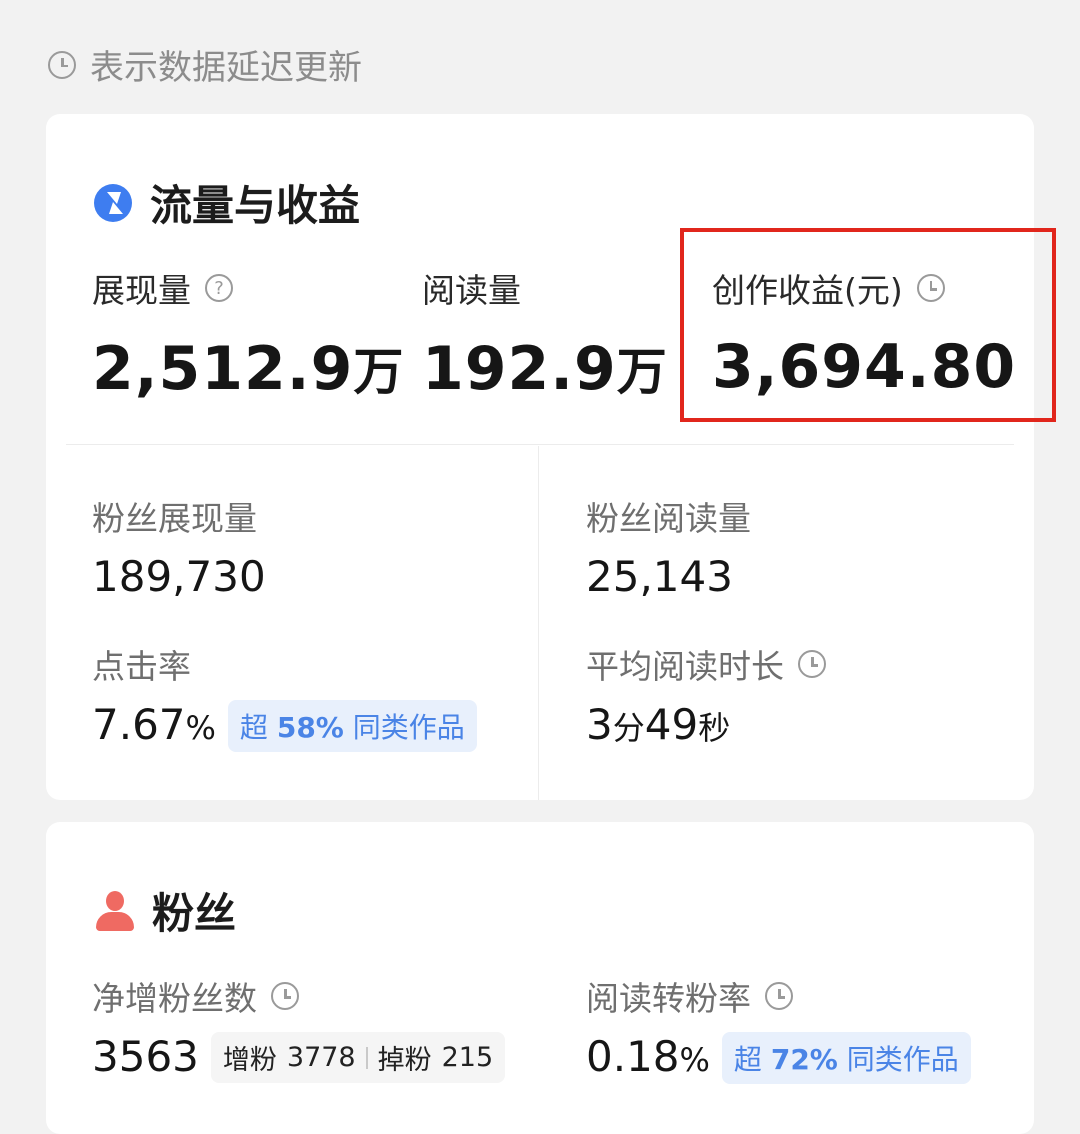  I want to click on gain-value: 3778, so click(321, 1057).